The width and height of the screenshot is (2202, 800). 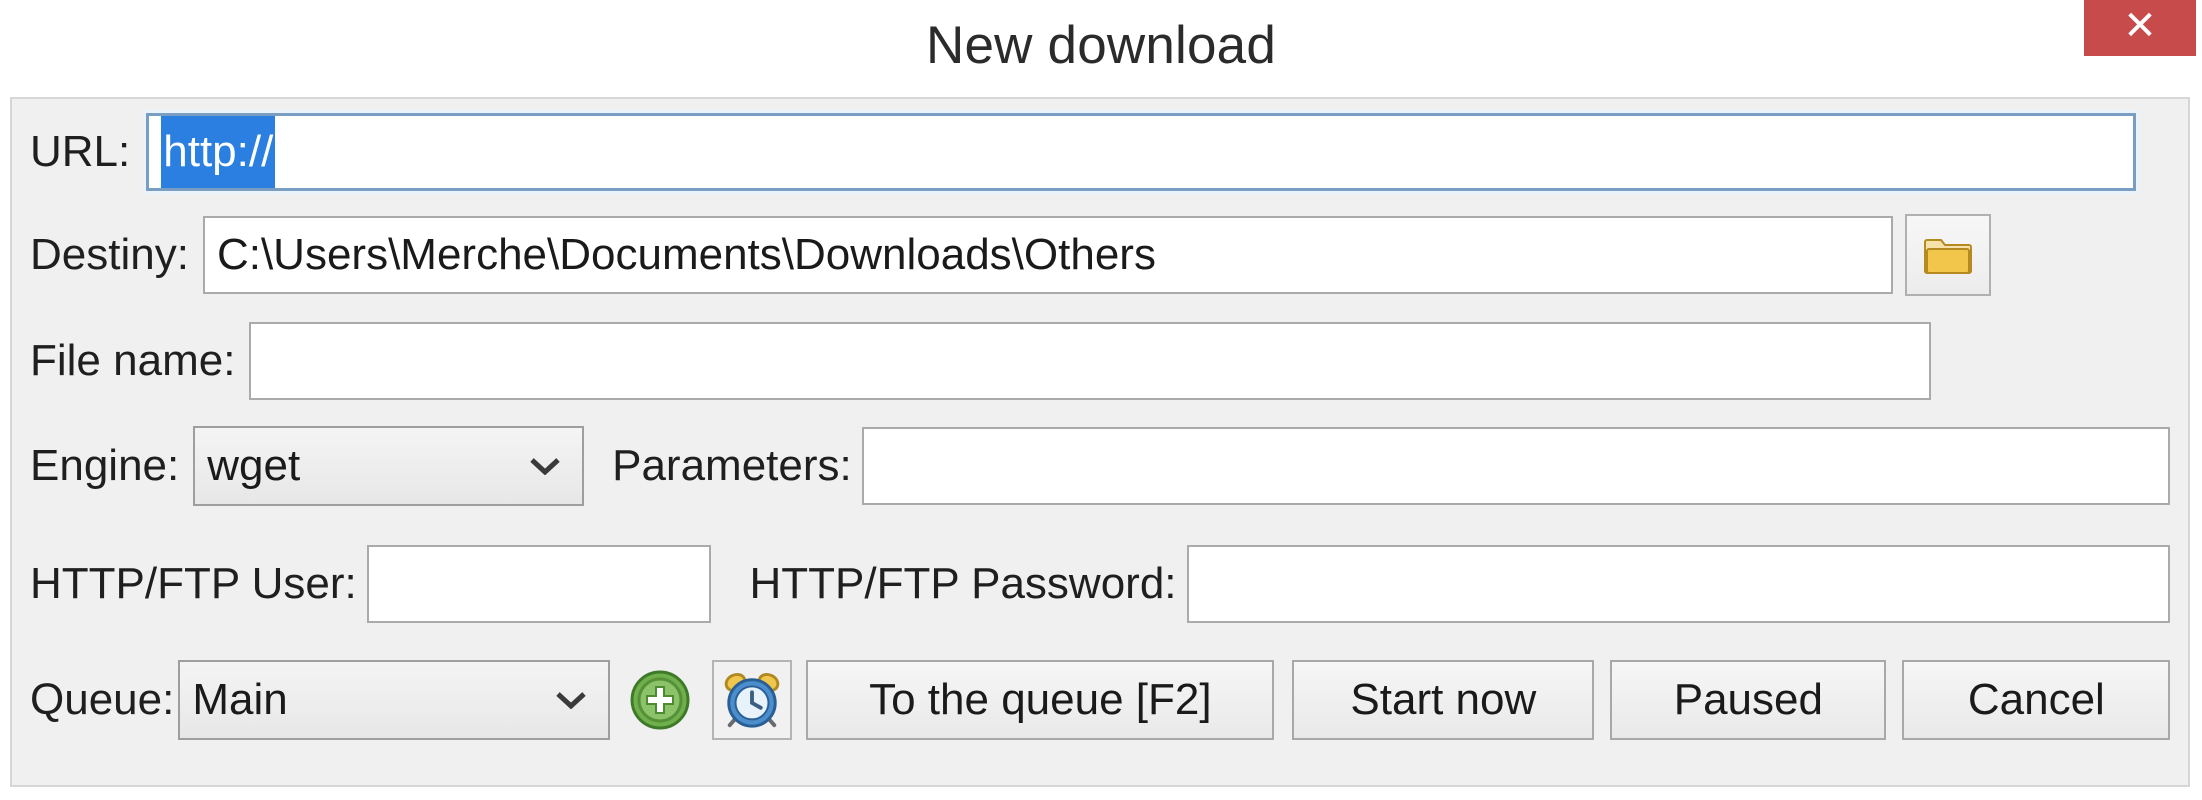 I want to click on url-row: URL: http://, so click(x=1100, y=152).